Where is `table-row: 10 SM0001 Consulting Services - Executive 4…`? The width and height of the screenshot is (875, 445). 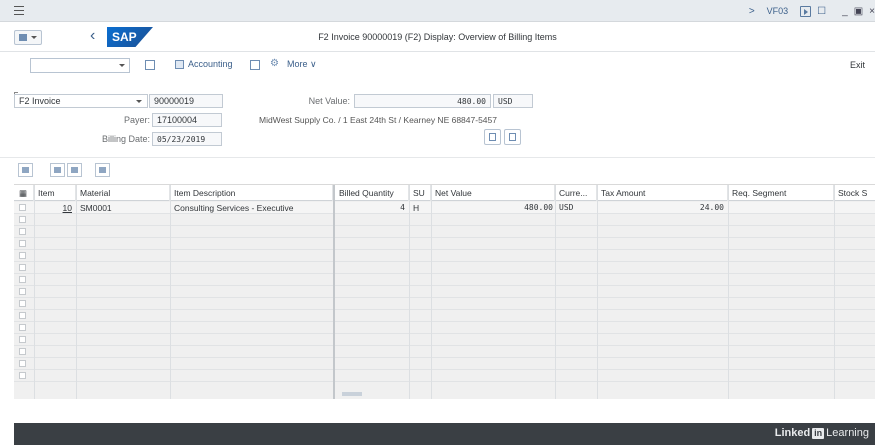 table-row: 10 SM0001 Consulting Services - Executive 4… is located at coordinates (444, 208).